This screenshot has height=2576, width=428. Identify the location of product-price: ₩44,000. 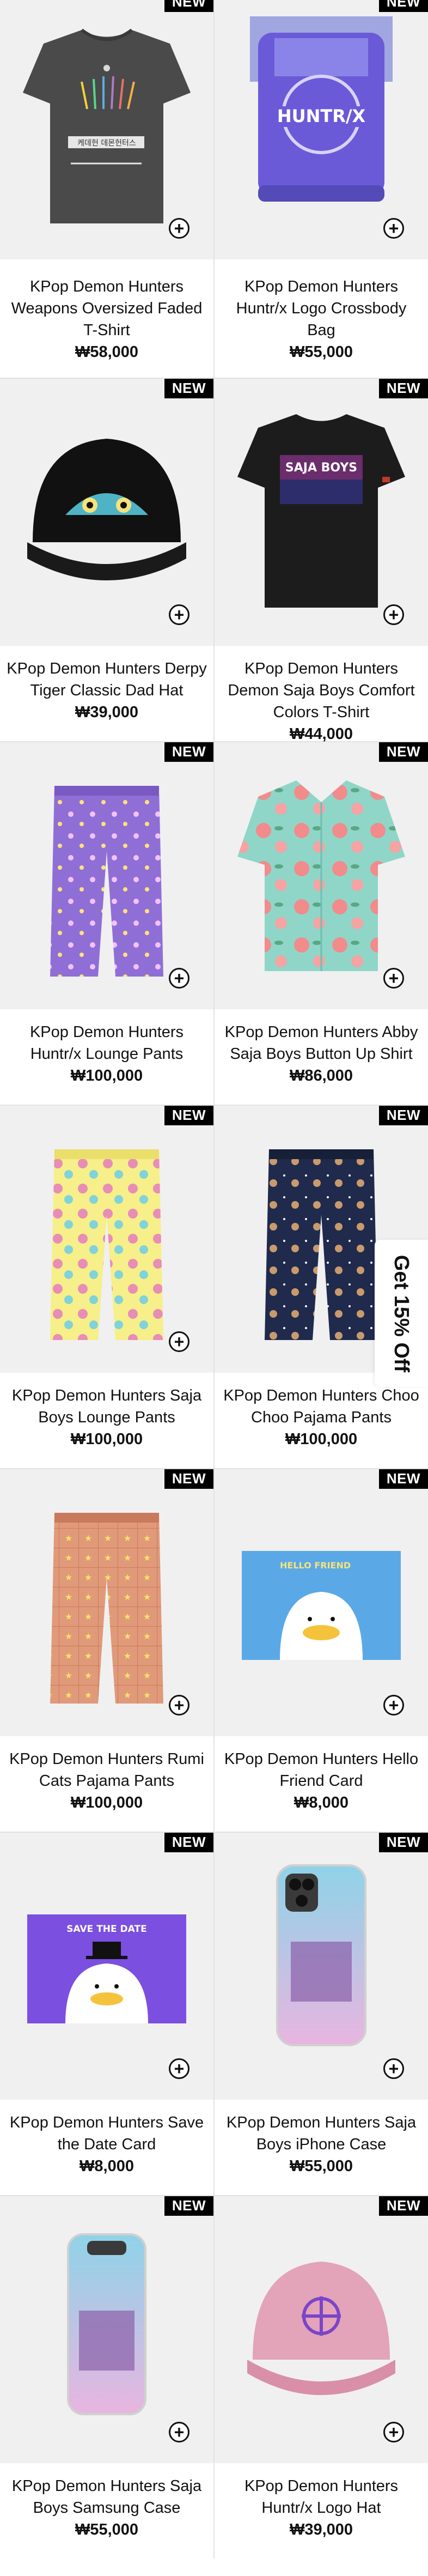
(321, 734).